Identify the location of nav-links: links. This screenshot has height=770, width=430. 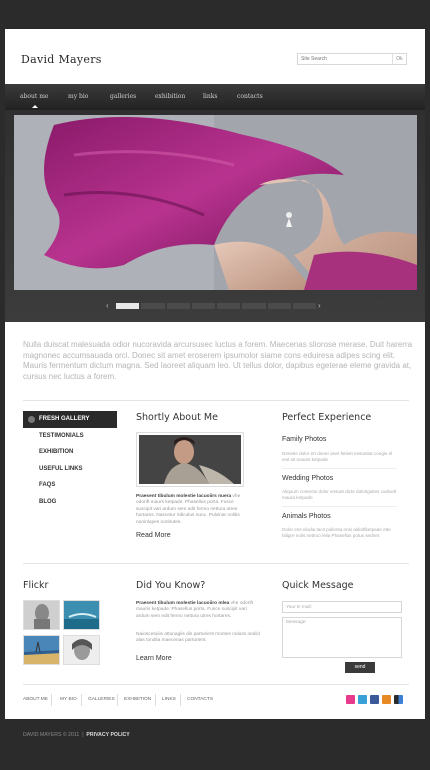
(210, 96).